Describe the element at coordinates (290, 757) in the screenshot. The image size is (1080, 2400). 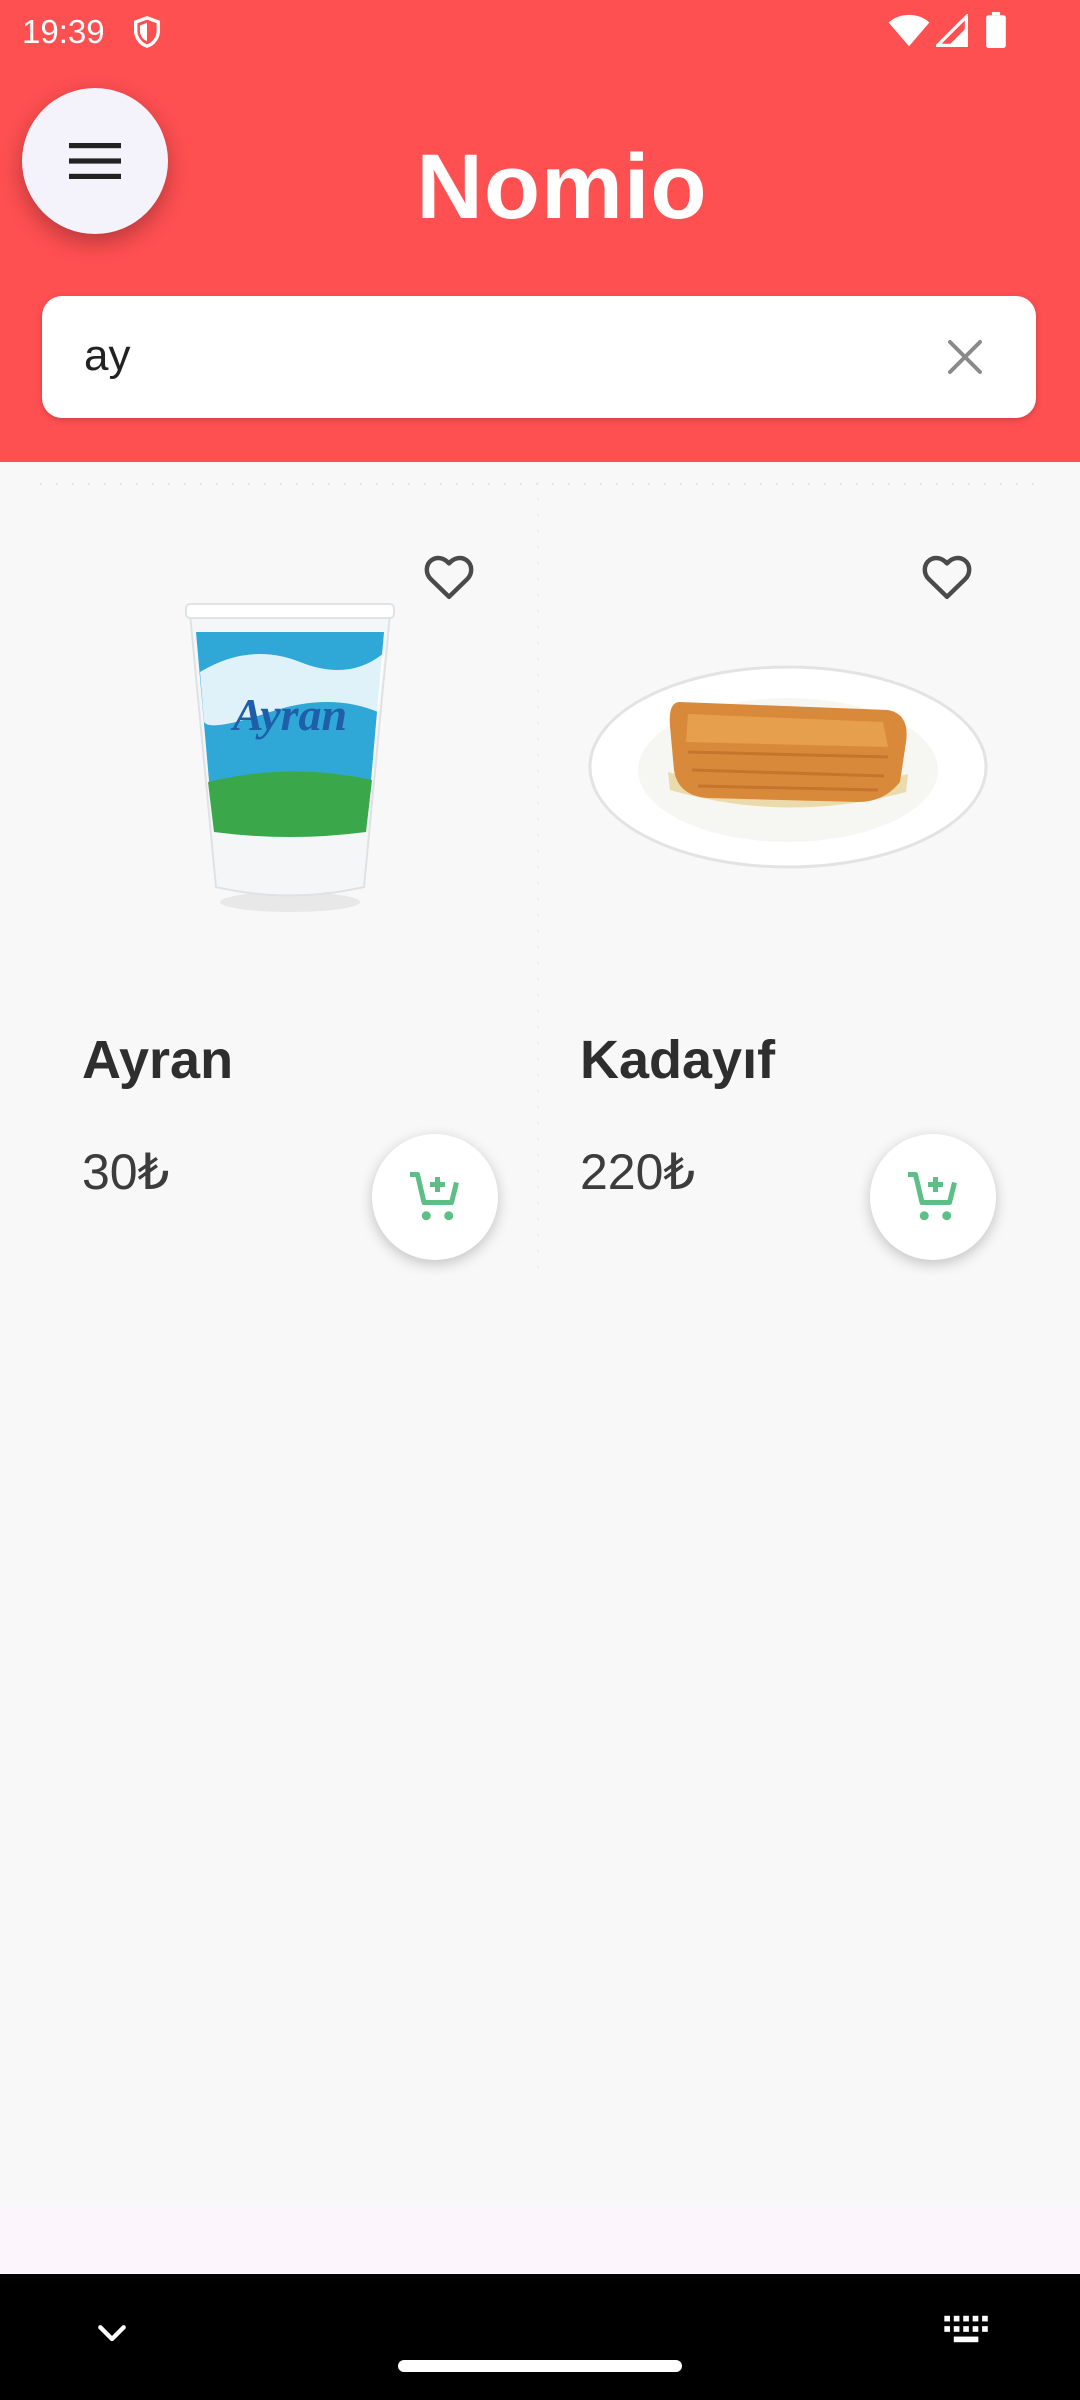
I see `product-image-ayran: Ayran` at that location.